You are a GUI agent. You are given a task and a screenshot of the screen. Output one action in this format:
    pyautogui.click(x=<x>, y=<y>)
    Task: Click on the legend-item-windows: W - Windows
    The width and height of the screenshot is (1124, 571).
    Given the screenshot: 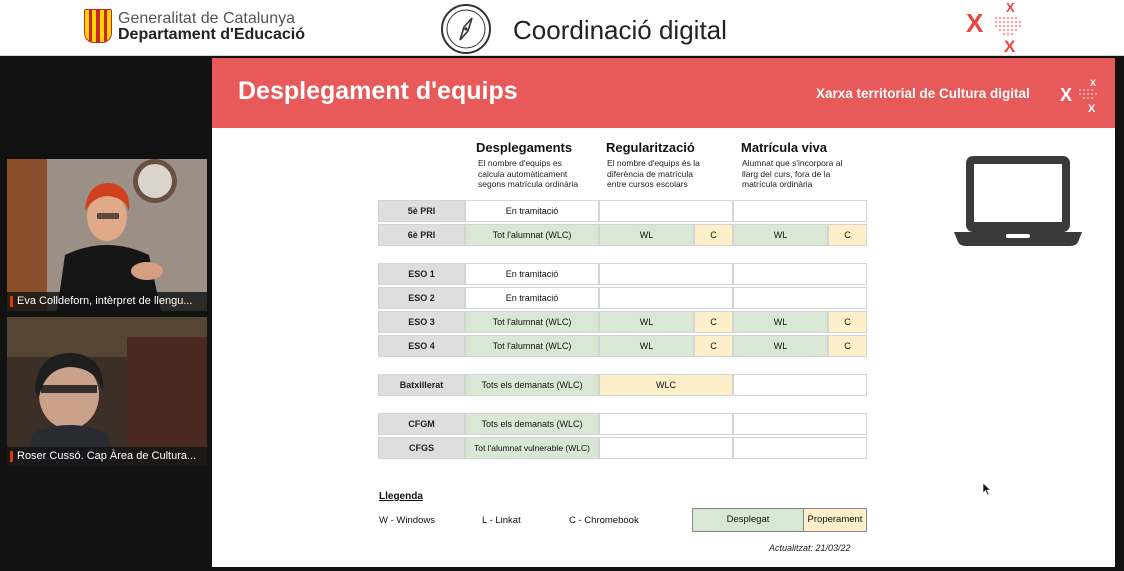 What is the action you would take?
    pyautogui.click(x=407, y=520)
    